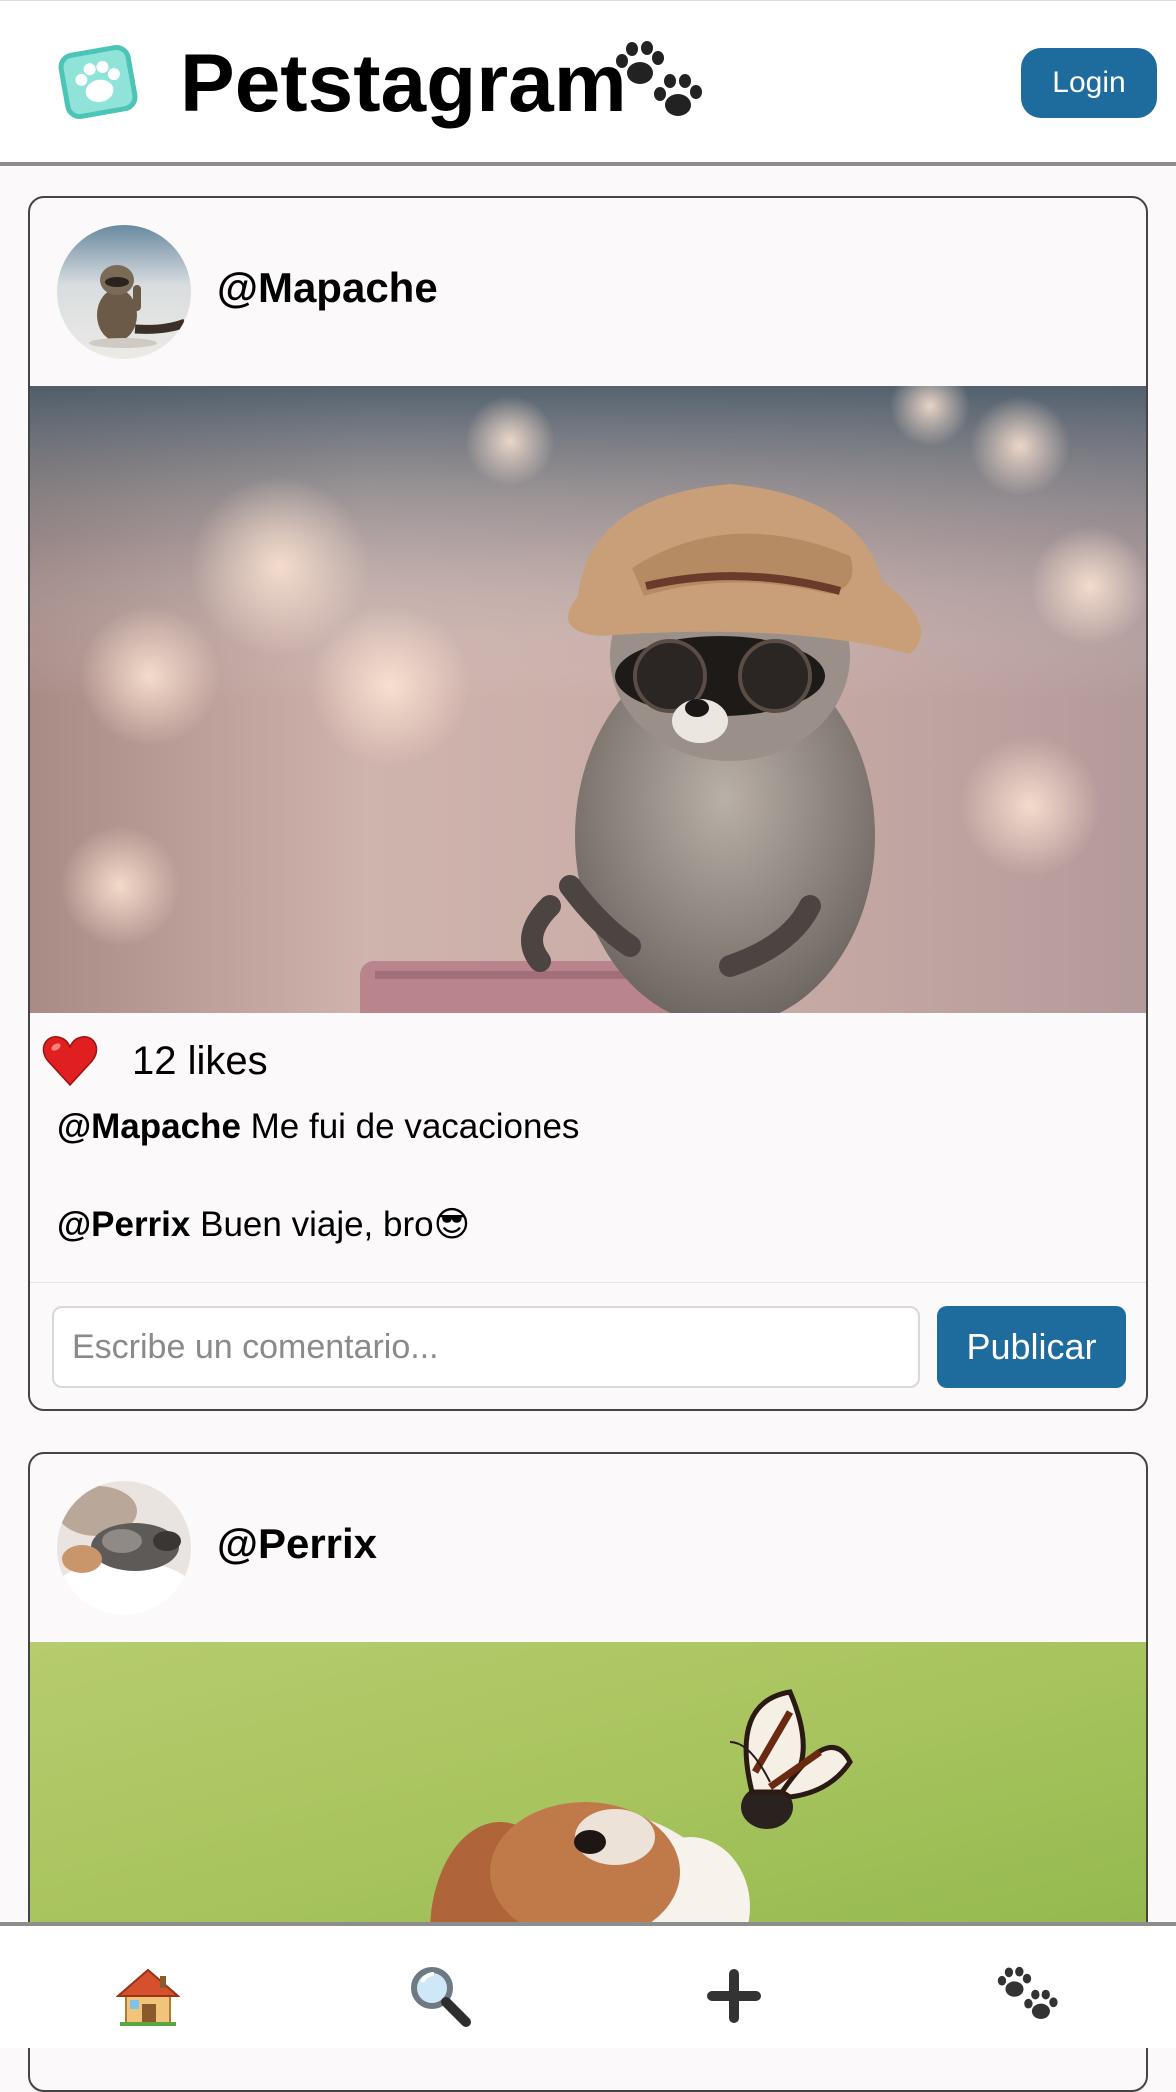 This screenshot has height=2092, width=1176. I want to click on app-logo-icon, so click(98, 82).